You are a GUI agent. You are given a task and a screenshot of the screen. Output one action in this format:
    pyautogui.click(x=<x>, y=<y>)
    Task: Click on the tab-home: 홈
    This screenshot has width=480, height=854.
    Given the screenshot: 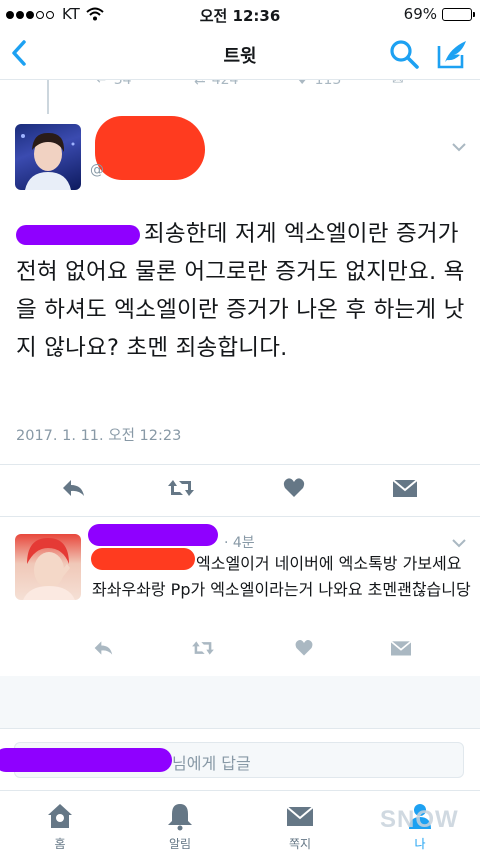 What is the action you would take?
    pyautogui.click(x=60, y=822)
    